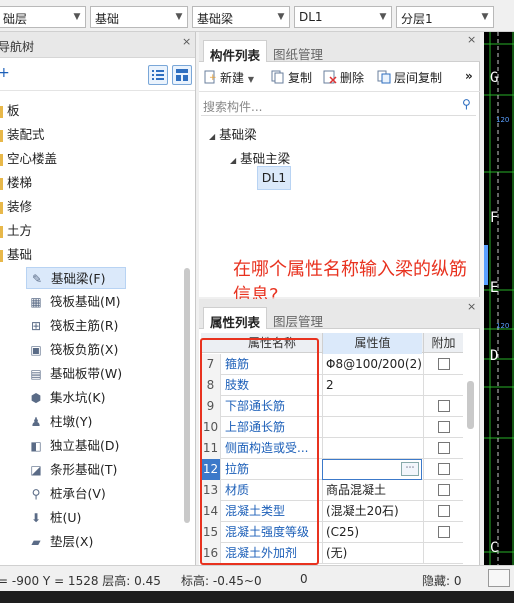 The width and height of the screenshot is (514, 603). I want to click on tree-node-dl1: DL1, so click(274, 178).